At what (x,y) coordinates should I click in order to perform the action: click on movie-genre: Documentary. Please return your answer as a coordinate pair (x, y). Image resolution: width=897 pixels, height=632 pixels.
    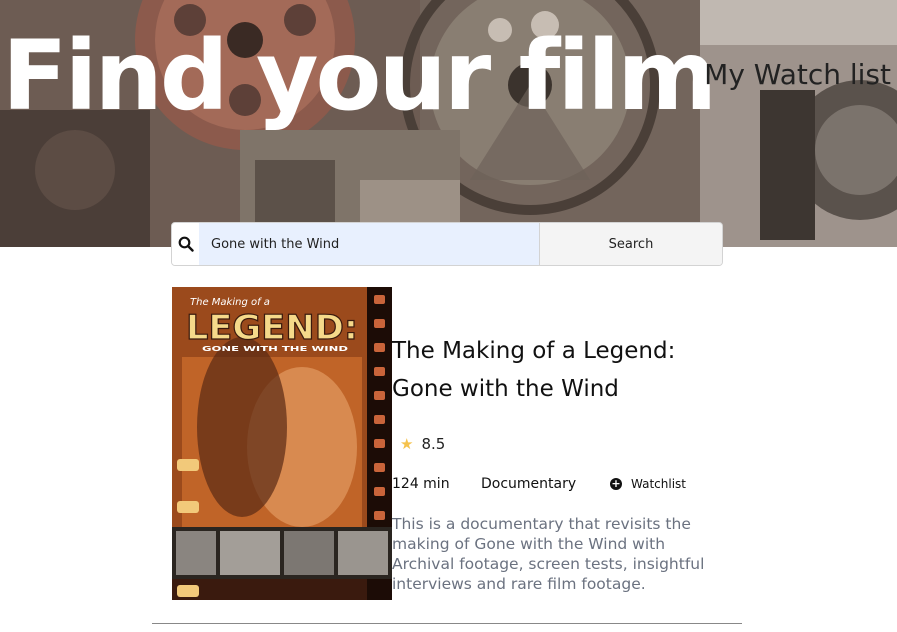
    Looking at the image, I should click on (529, 484).